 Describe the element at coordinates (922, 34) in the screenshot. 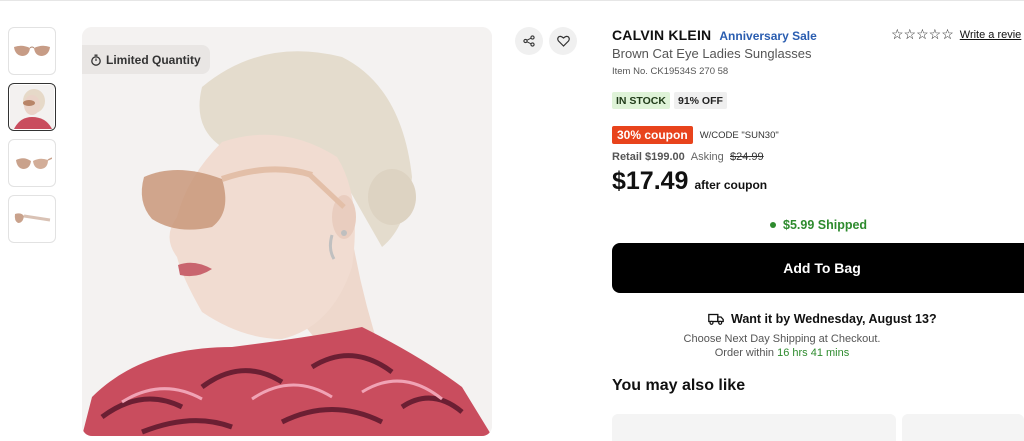

I see `rating-stars-icon: ☆☆☆☆☆` at that location.